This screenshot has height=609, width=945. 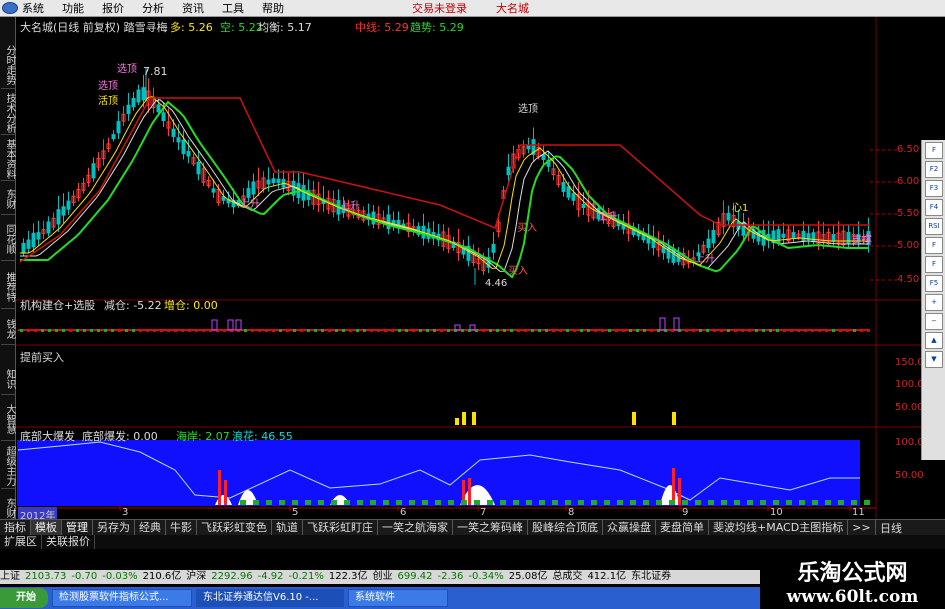 I want to click on tab-niuying: 牛影, so click(x=181, y=527).